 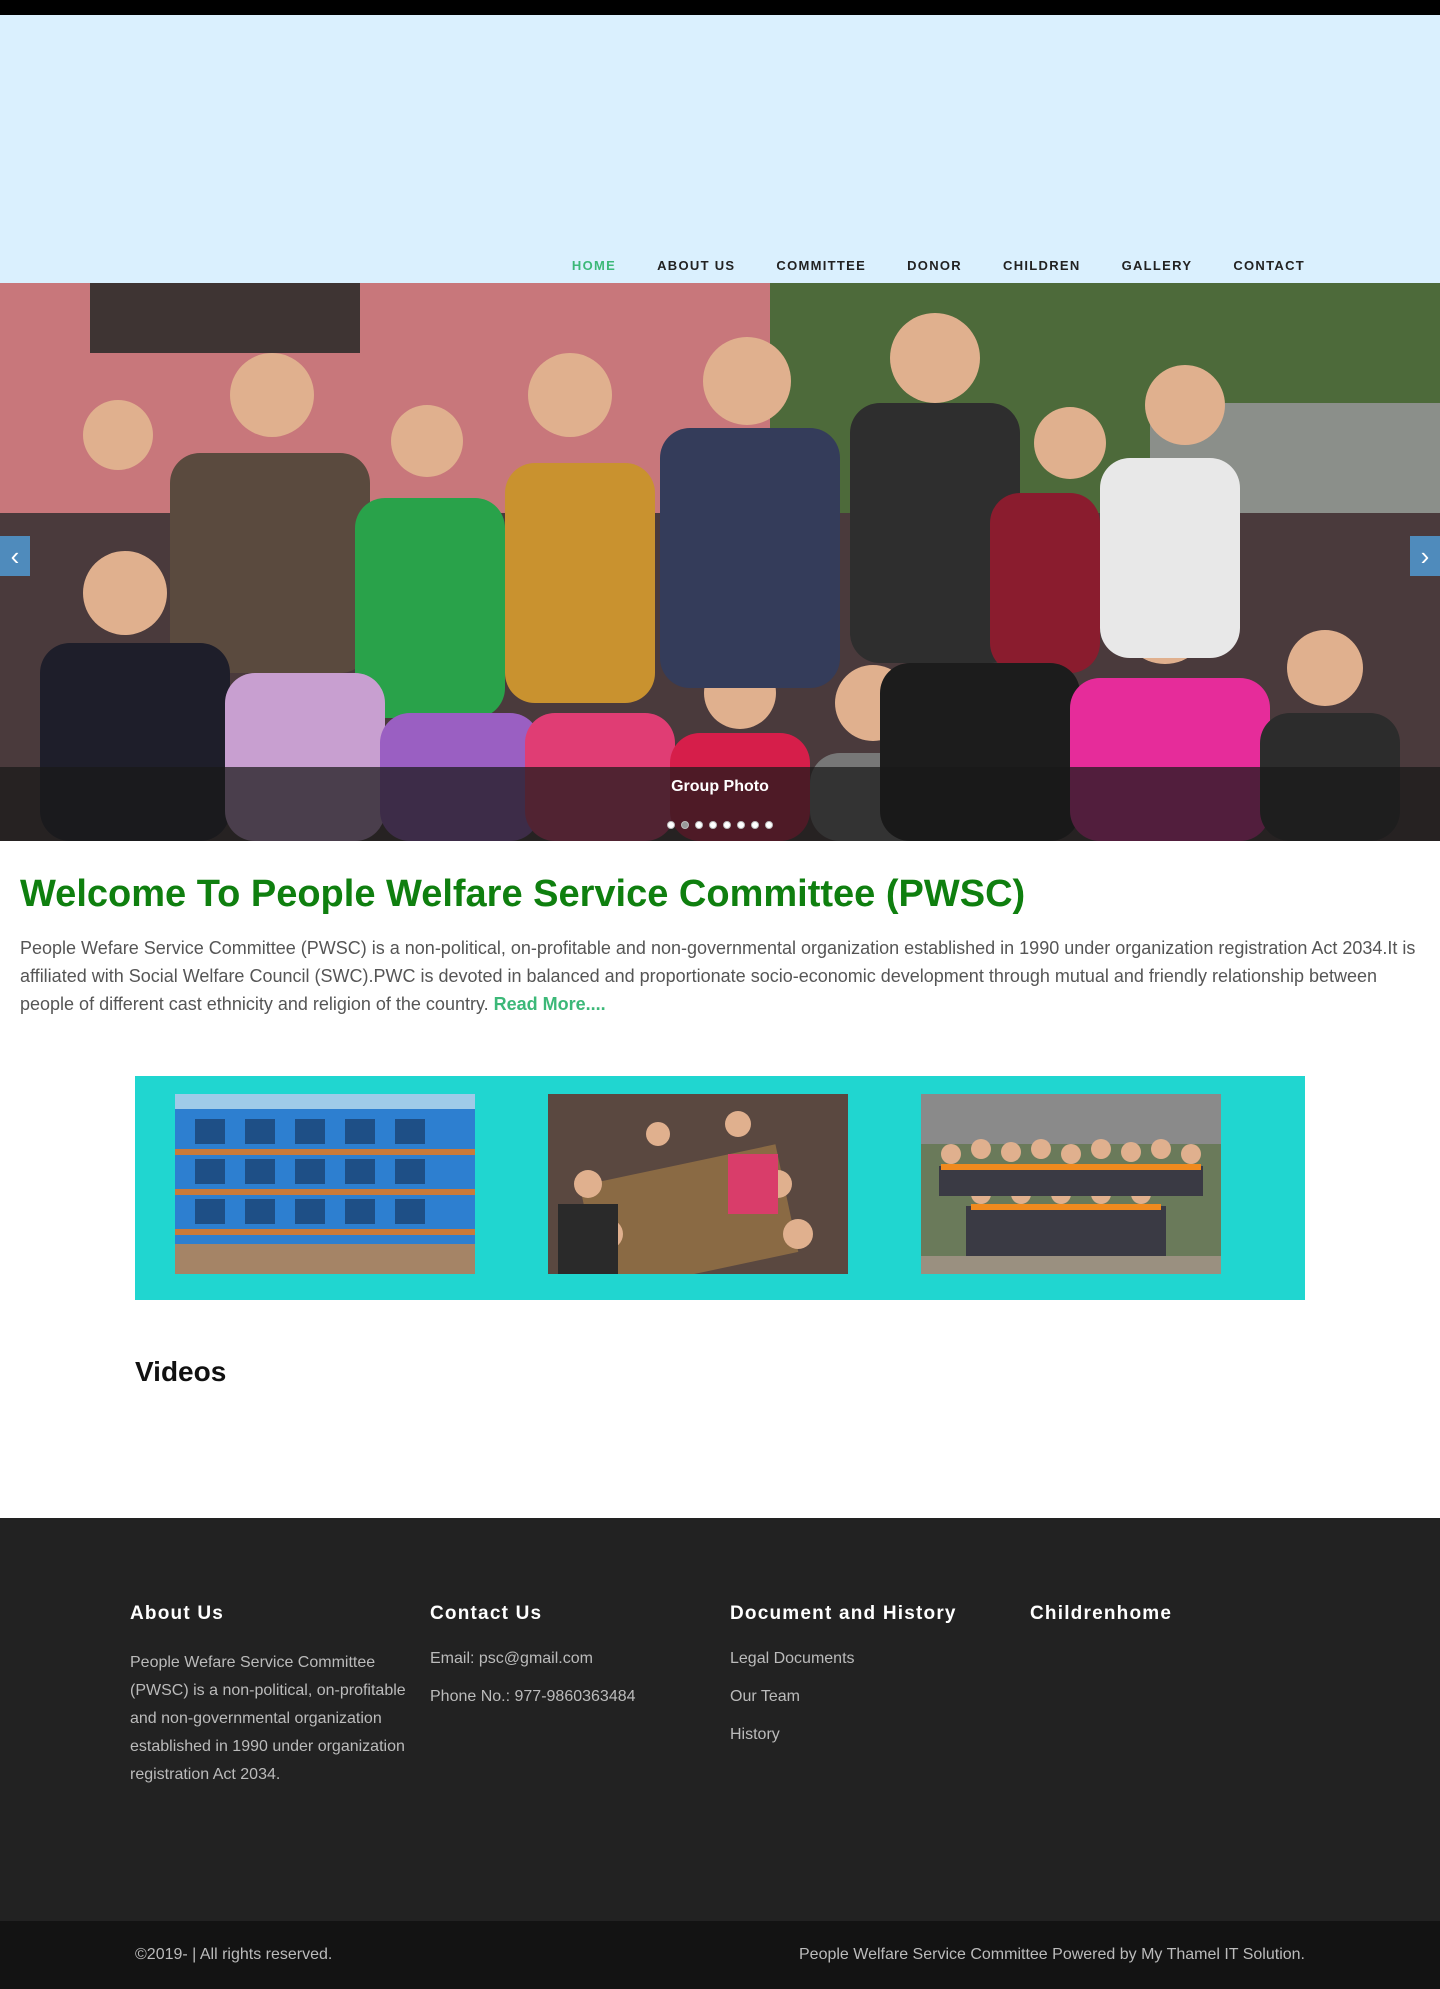 I want to click on footer-documents-heading: Document and History, so click(x=843, y=1613).